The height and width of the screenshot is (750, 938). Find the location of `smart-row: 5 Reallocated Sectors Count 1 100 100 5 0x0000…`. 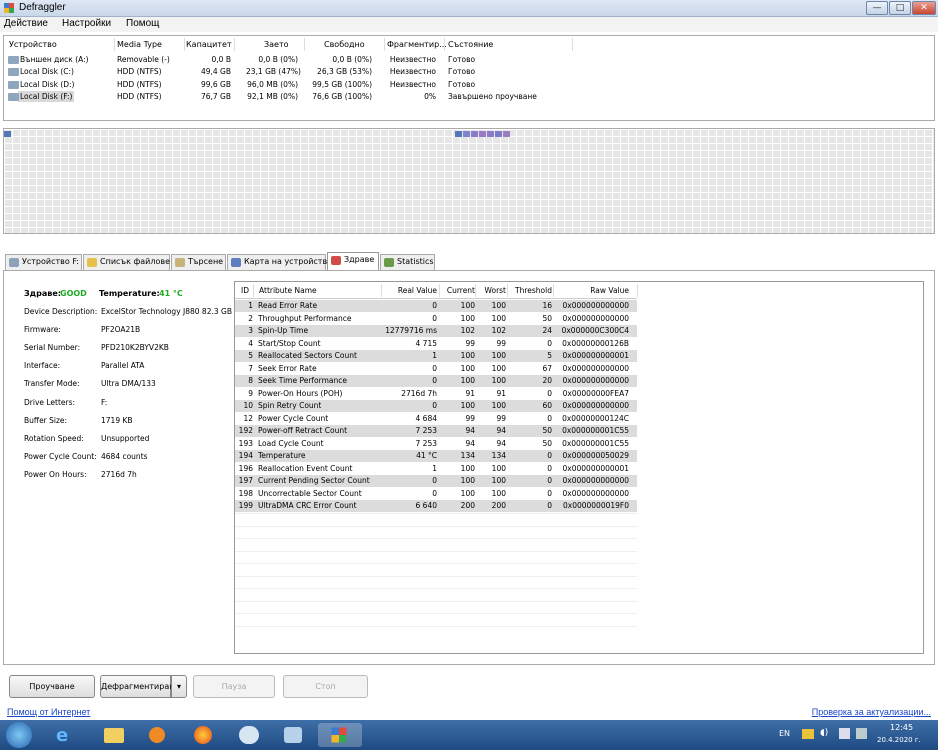

smart-row: 5 Reallocated Sectors Count 1 100 100 5 0x0000… is located at coordinates (436, 356).